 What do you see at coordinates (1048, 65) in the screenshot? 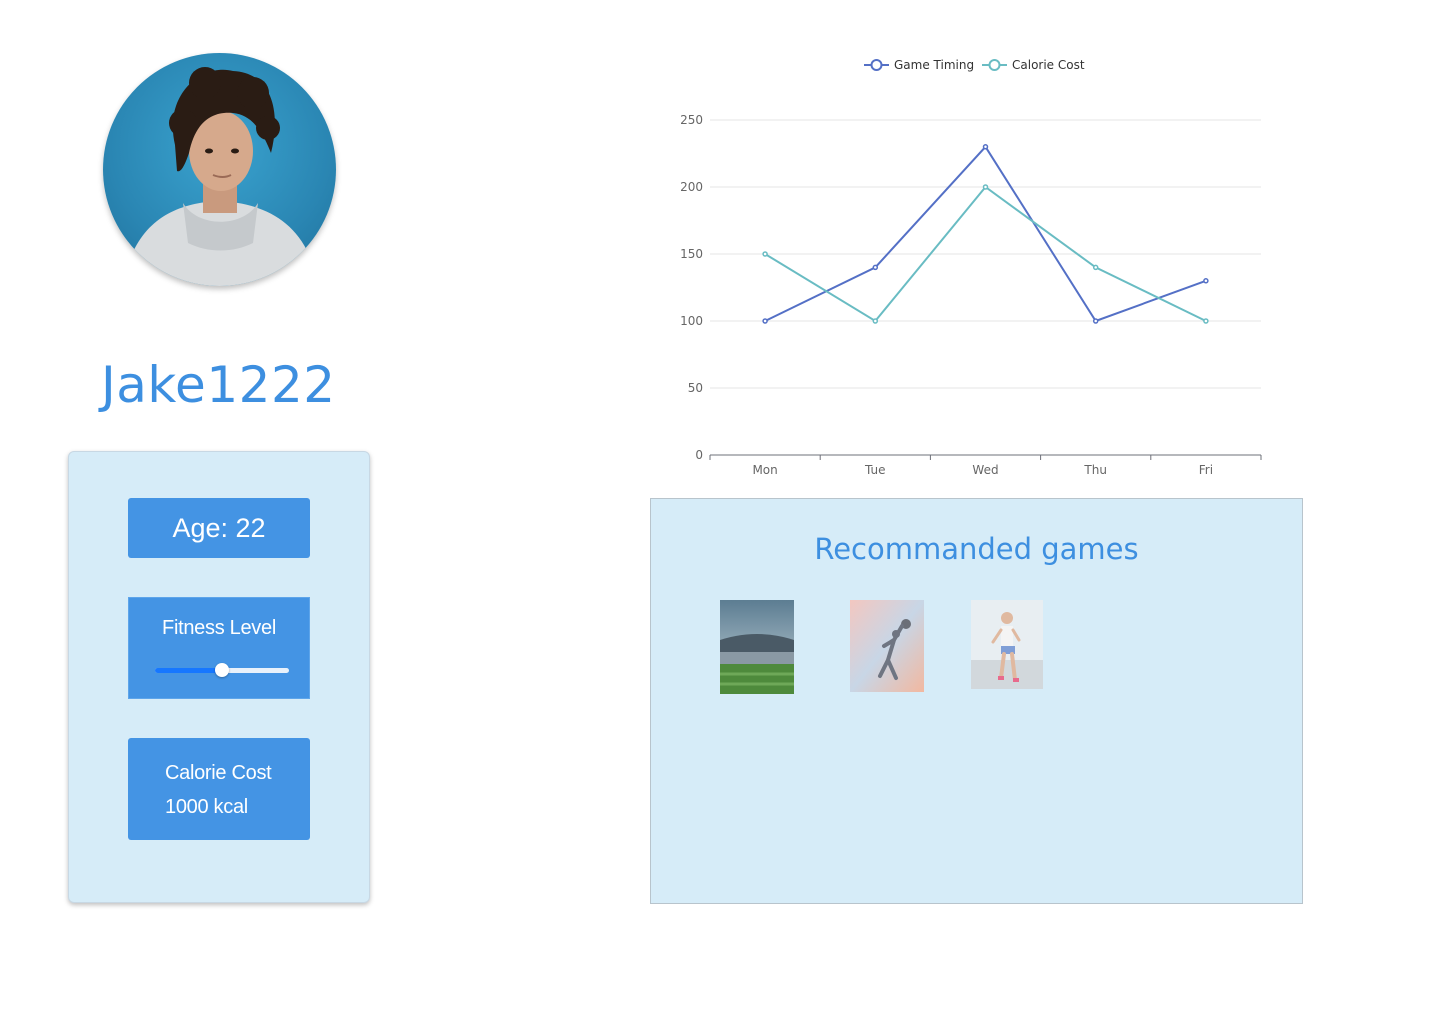
I see `legend-label: Calorie Cost` at bounding box center [1048, 65].